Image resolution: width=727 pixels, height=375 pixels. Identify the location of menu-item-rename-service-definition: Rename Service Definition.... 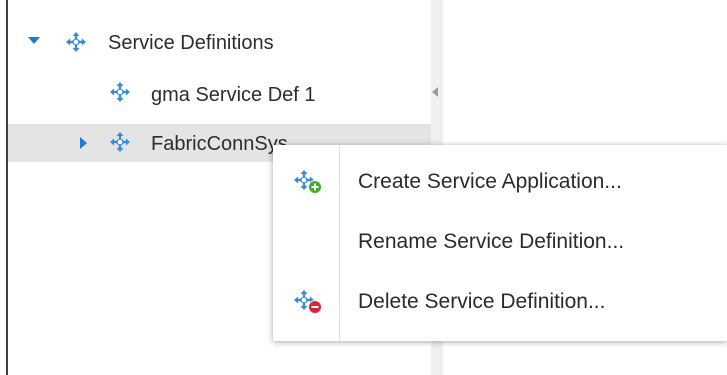
(500, 242).